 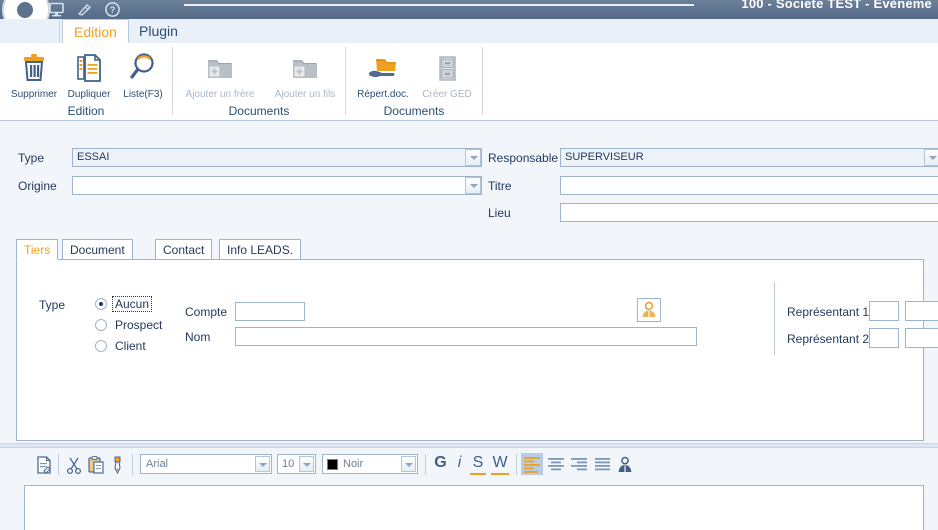 What do you see at coordinates (101, 346) in the screenshot?
I see `radio-client-dot` at bounding box center [101, 346].